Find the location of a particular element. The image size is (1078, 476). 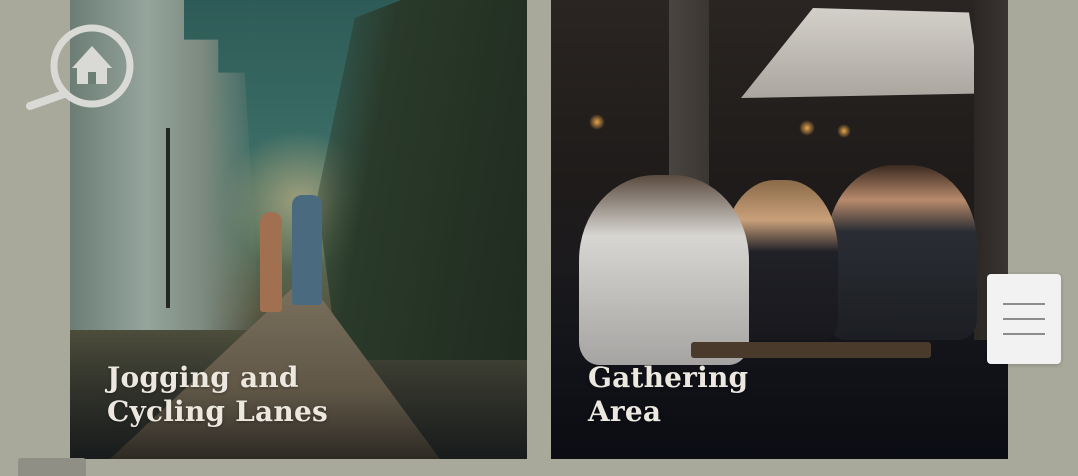

menu-button is located at coordinates (1024, 319).